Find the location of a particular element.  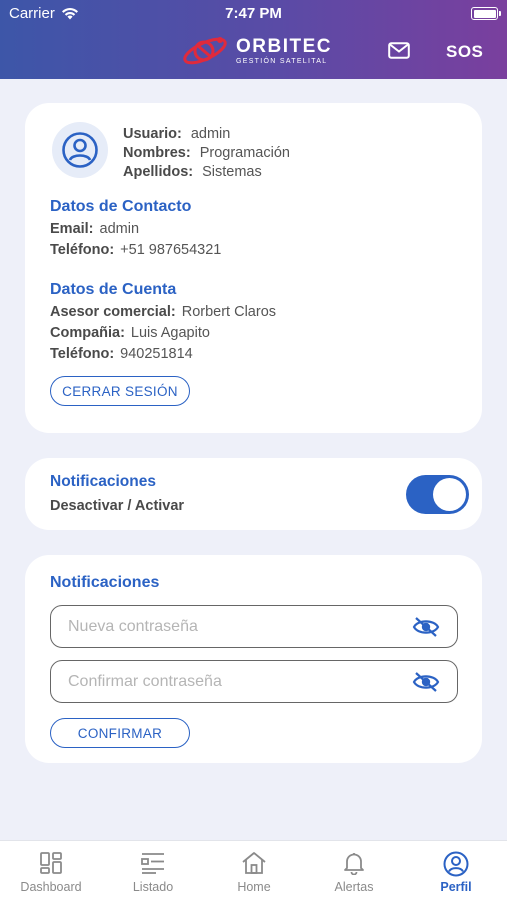

confirm-password-field is located at coordinates (254, 681).